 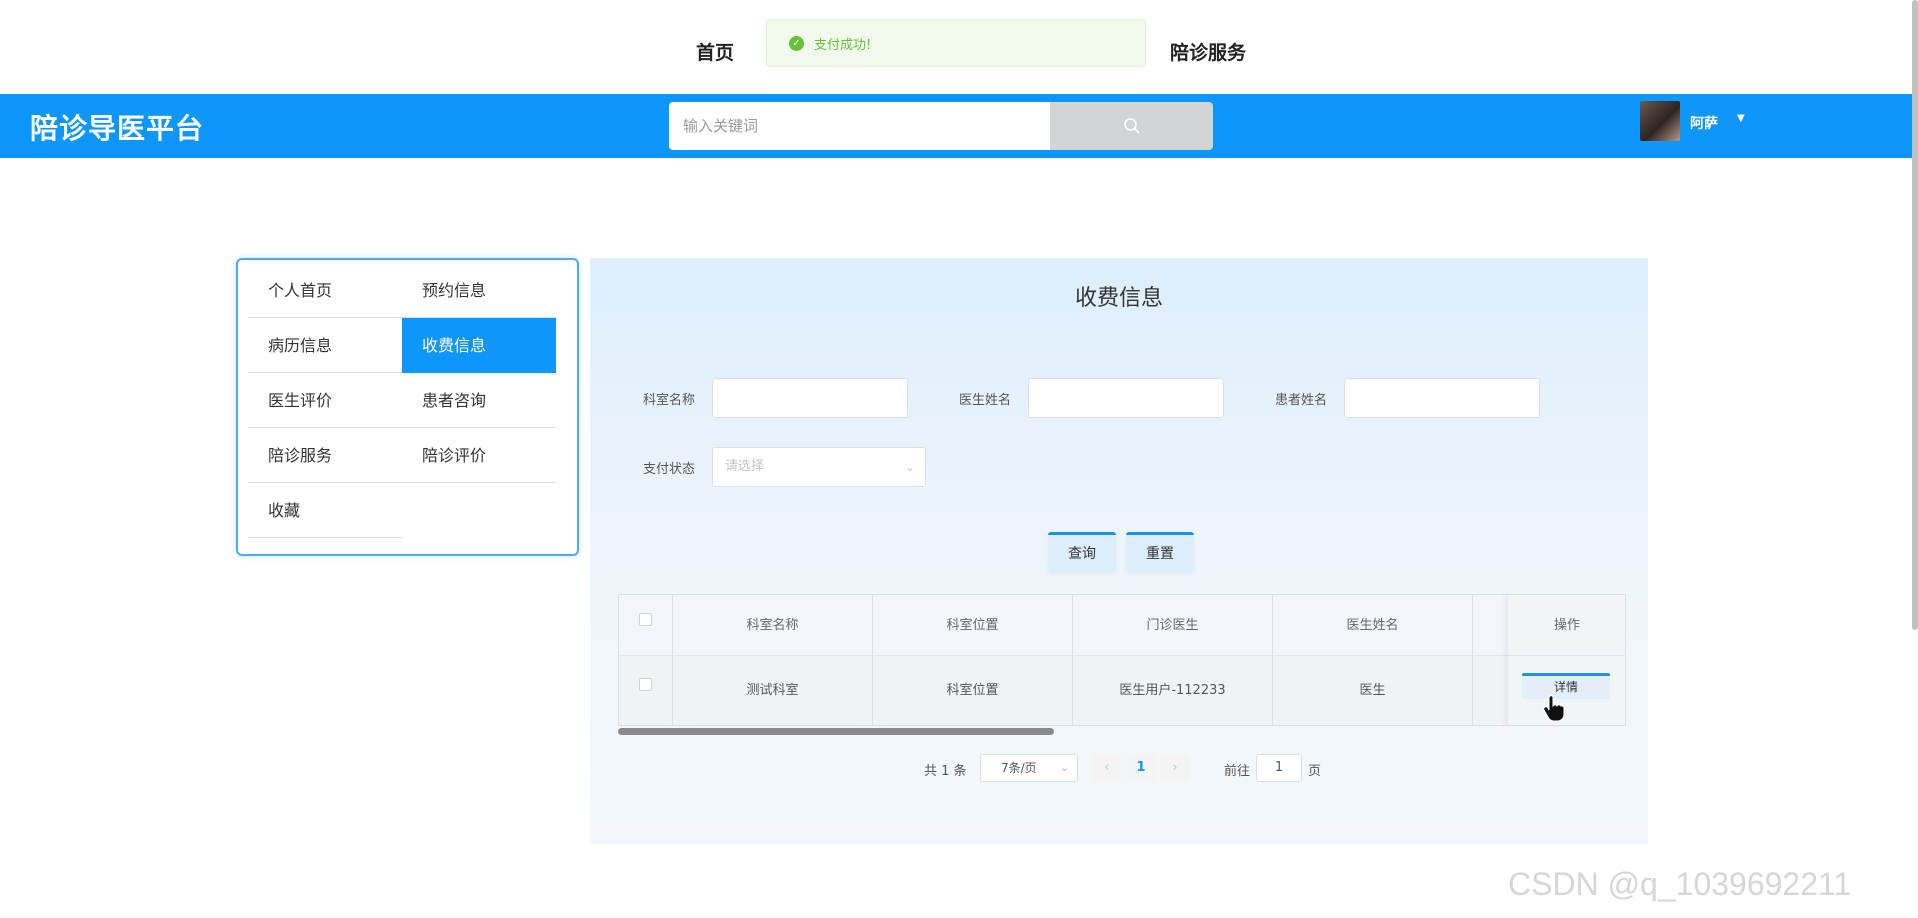 I want to click on query-button: 查询, so click(x=1082, y=552).